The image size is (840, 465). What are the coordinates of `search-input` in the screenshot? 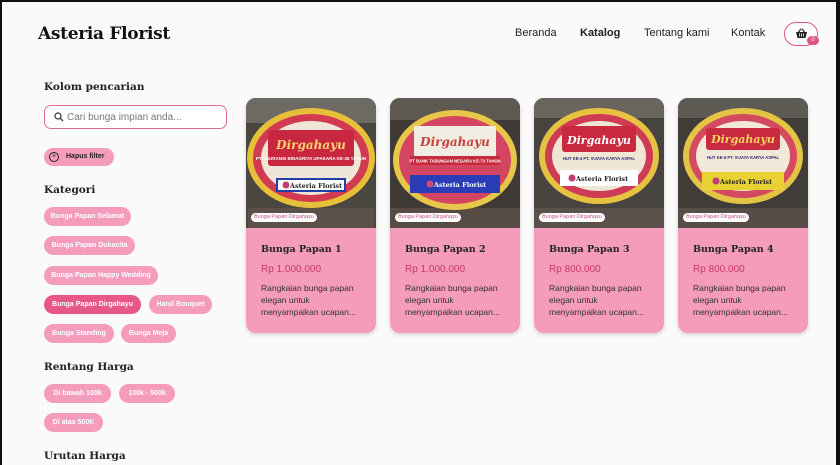 It's located at (144, 117).